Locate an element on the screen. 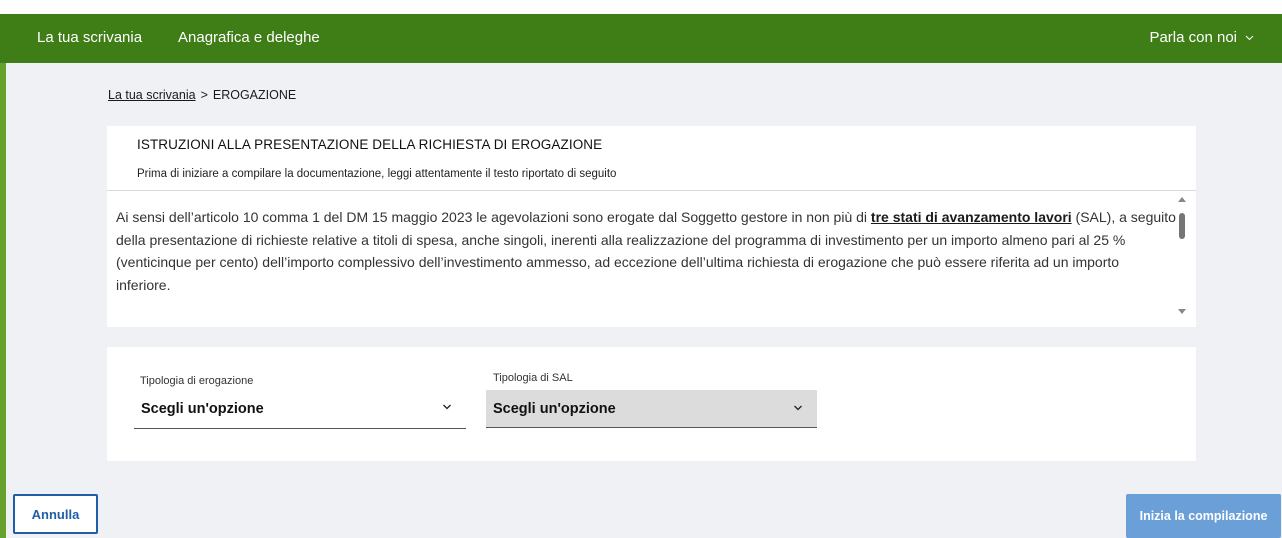 The width and height of the screenshot is (1282, 538). scroll-down-arrow-icon is located at coordinates (1182, 311).